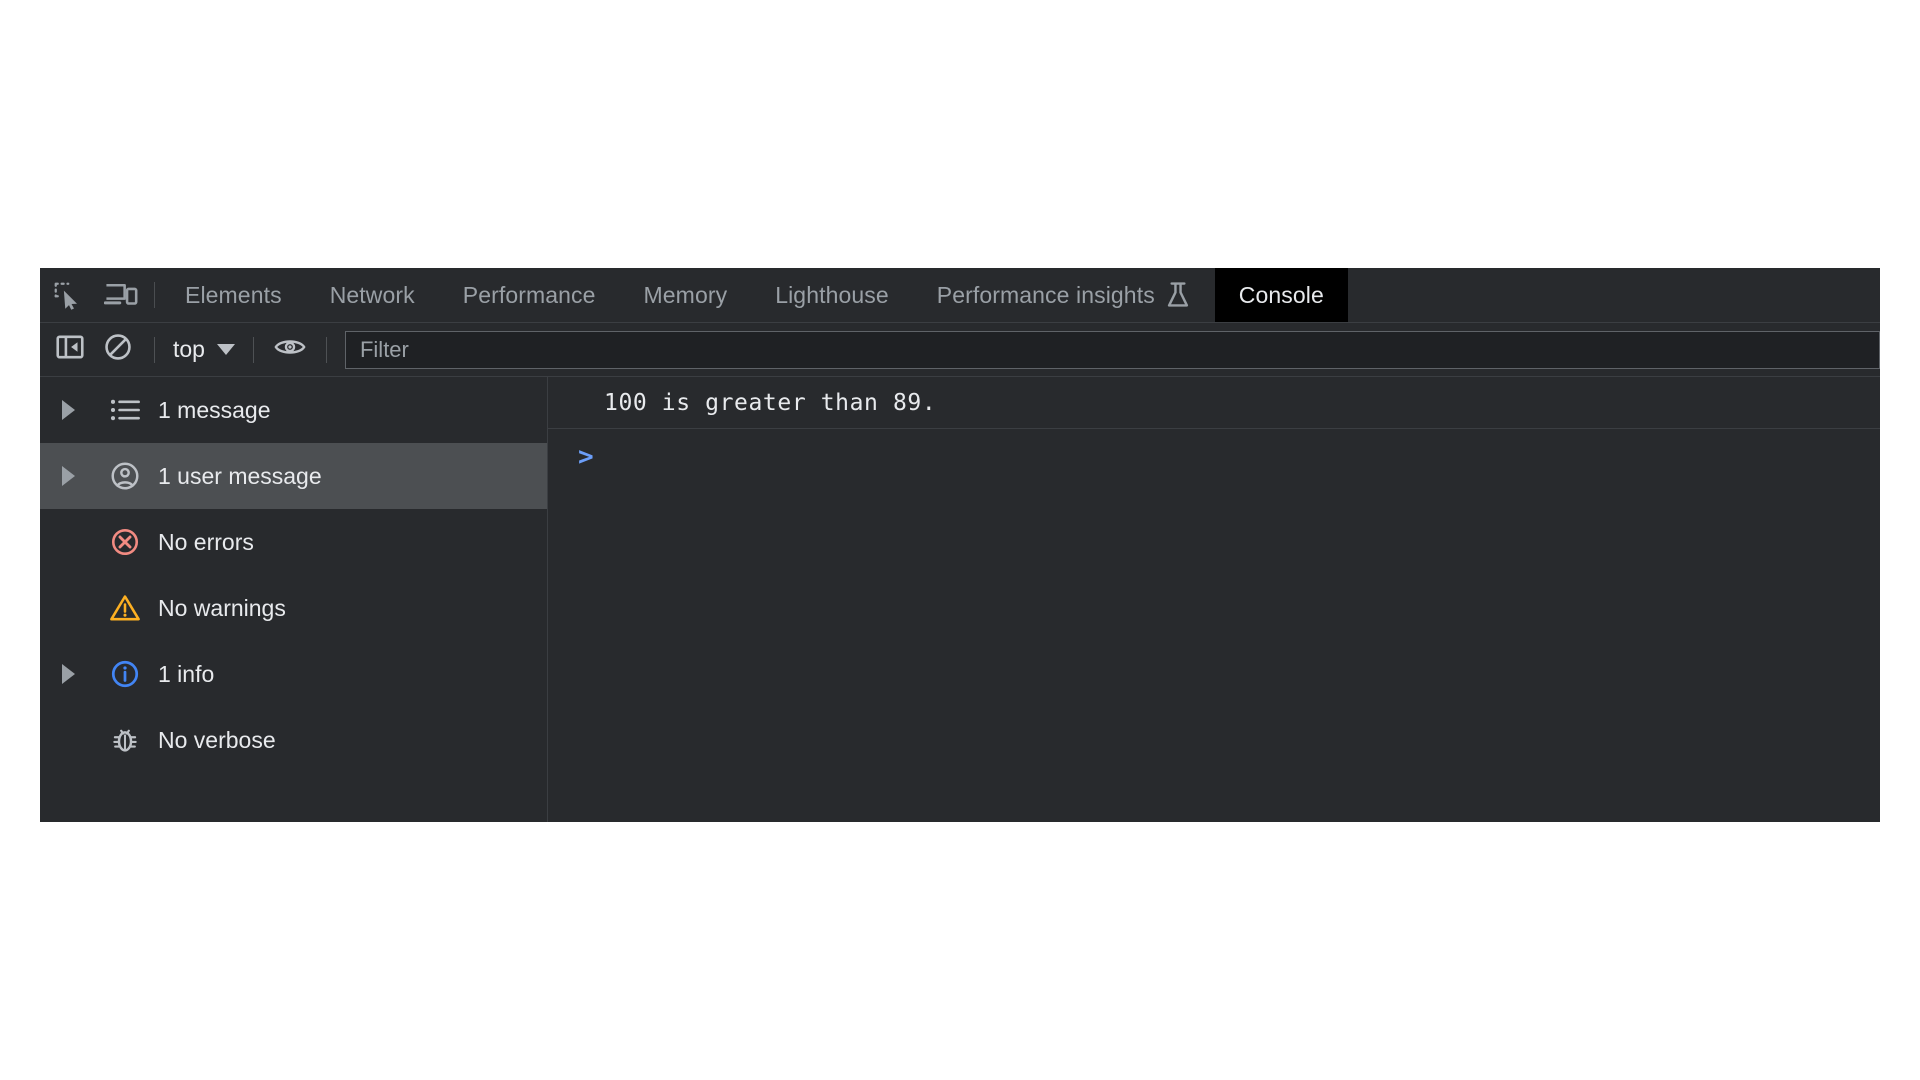 Image resolution: width=1920 pixels, height=1080 pixels. I want to click on sidebar-item-warnings: No warnings, so click(293, 608).